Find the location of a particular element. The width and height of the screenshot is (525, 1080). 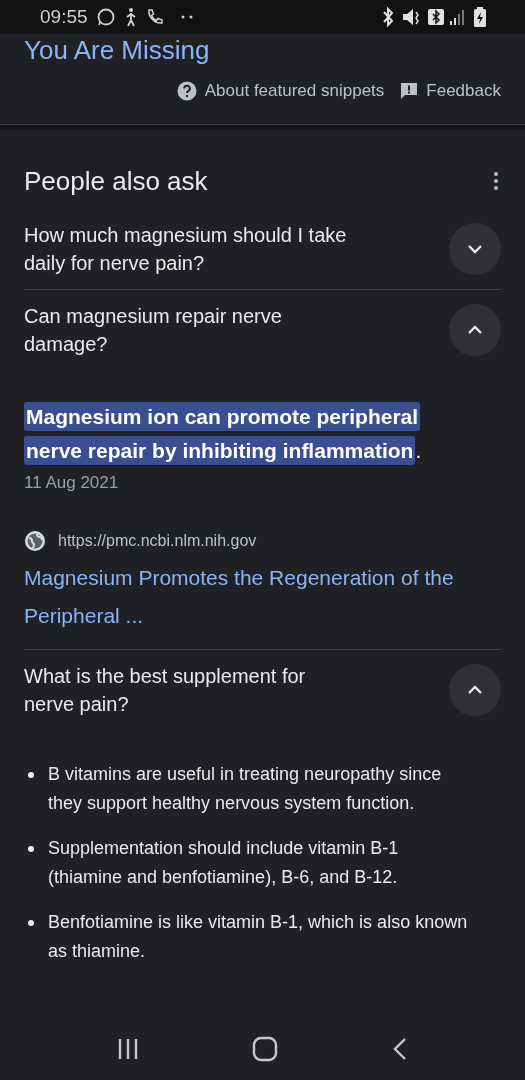

question-text: Can magnesium repair nerve damage? is located at coordinates (189, 329).